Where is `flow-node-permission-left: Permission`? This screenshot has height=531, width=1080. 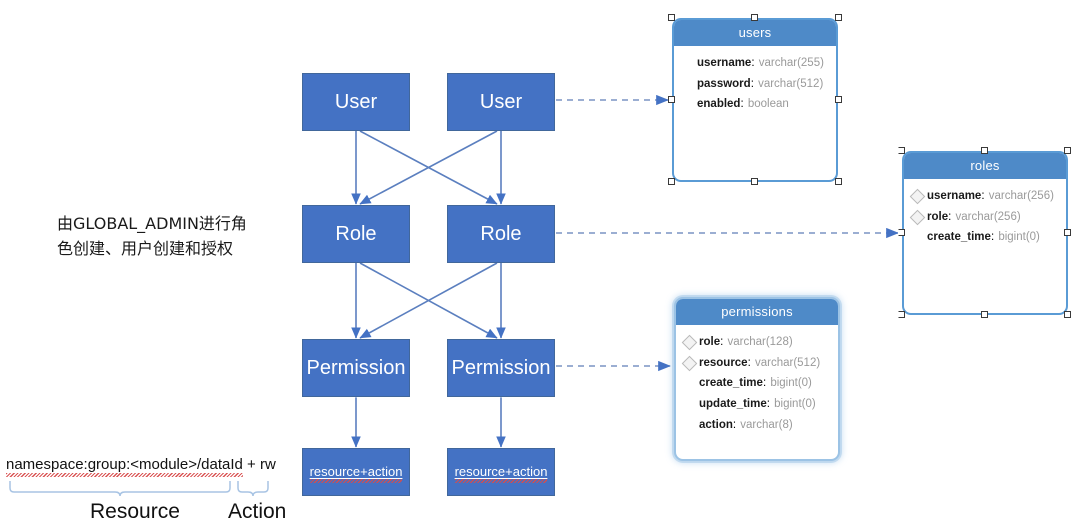
flow-node-permission-left: Permission is located at coordinates (356, 368).